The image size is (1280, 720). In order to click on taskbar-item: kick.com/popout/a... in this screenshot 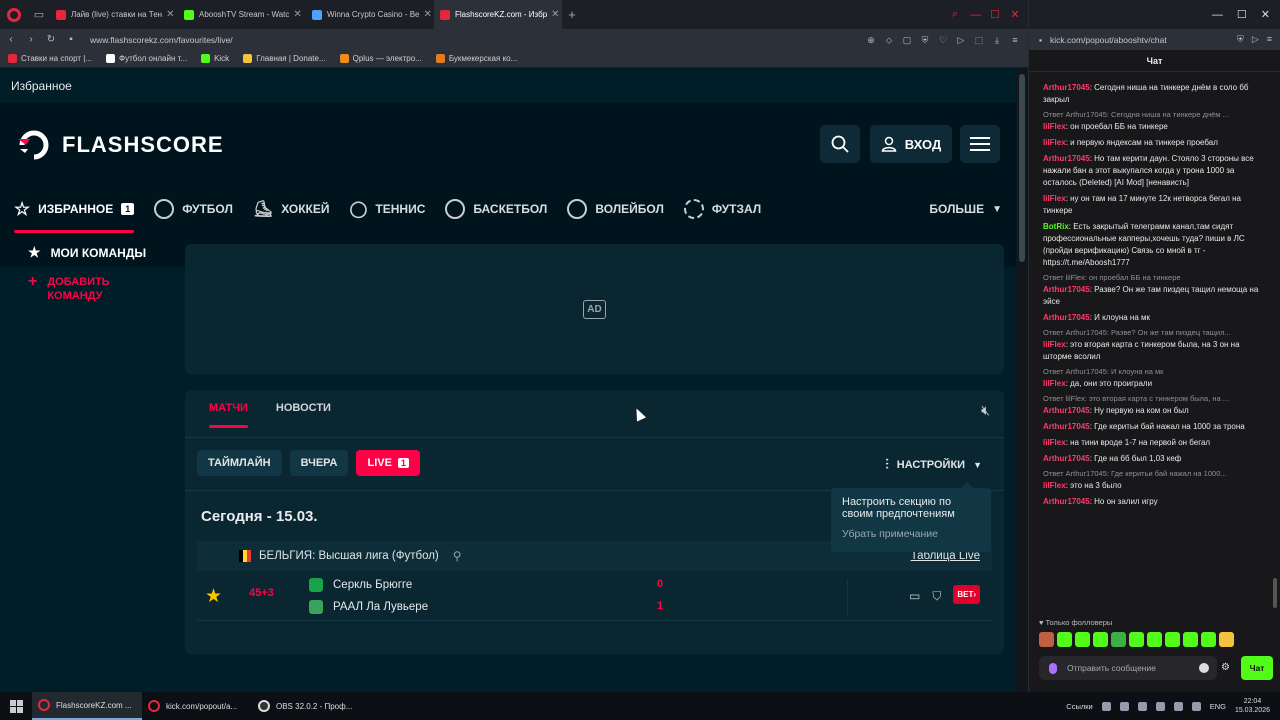, I will do `click(197, 706)`.